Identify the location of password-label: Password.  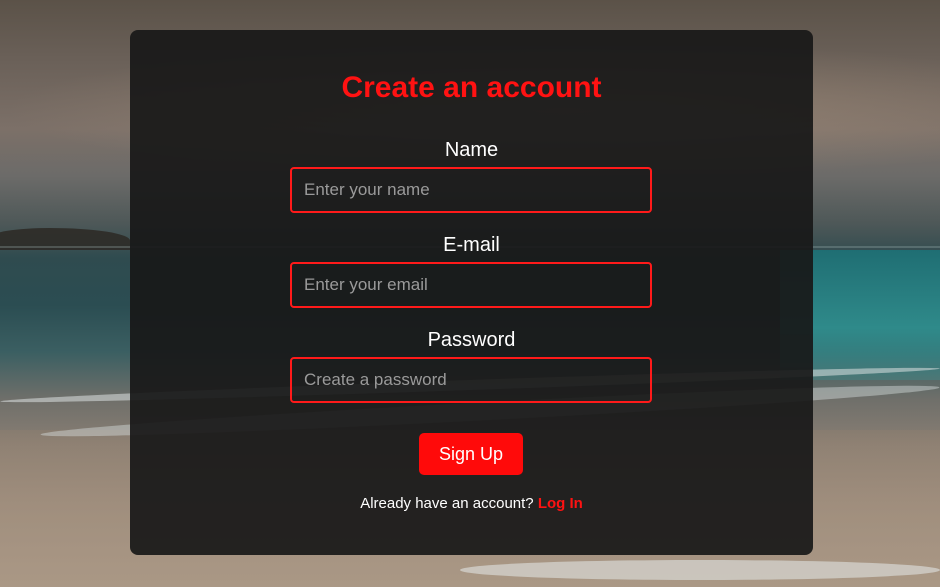
(471, 340).